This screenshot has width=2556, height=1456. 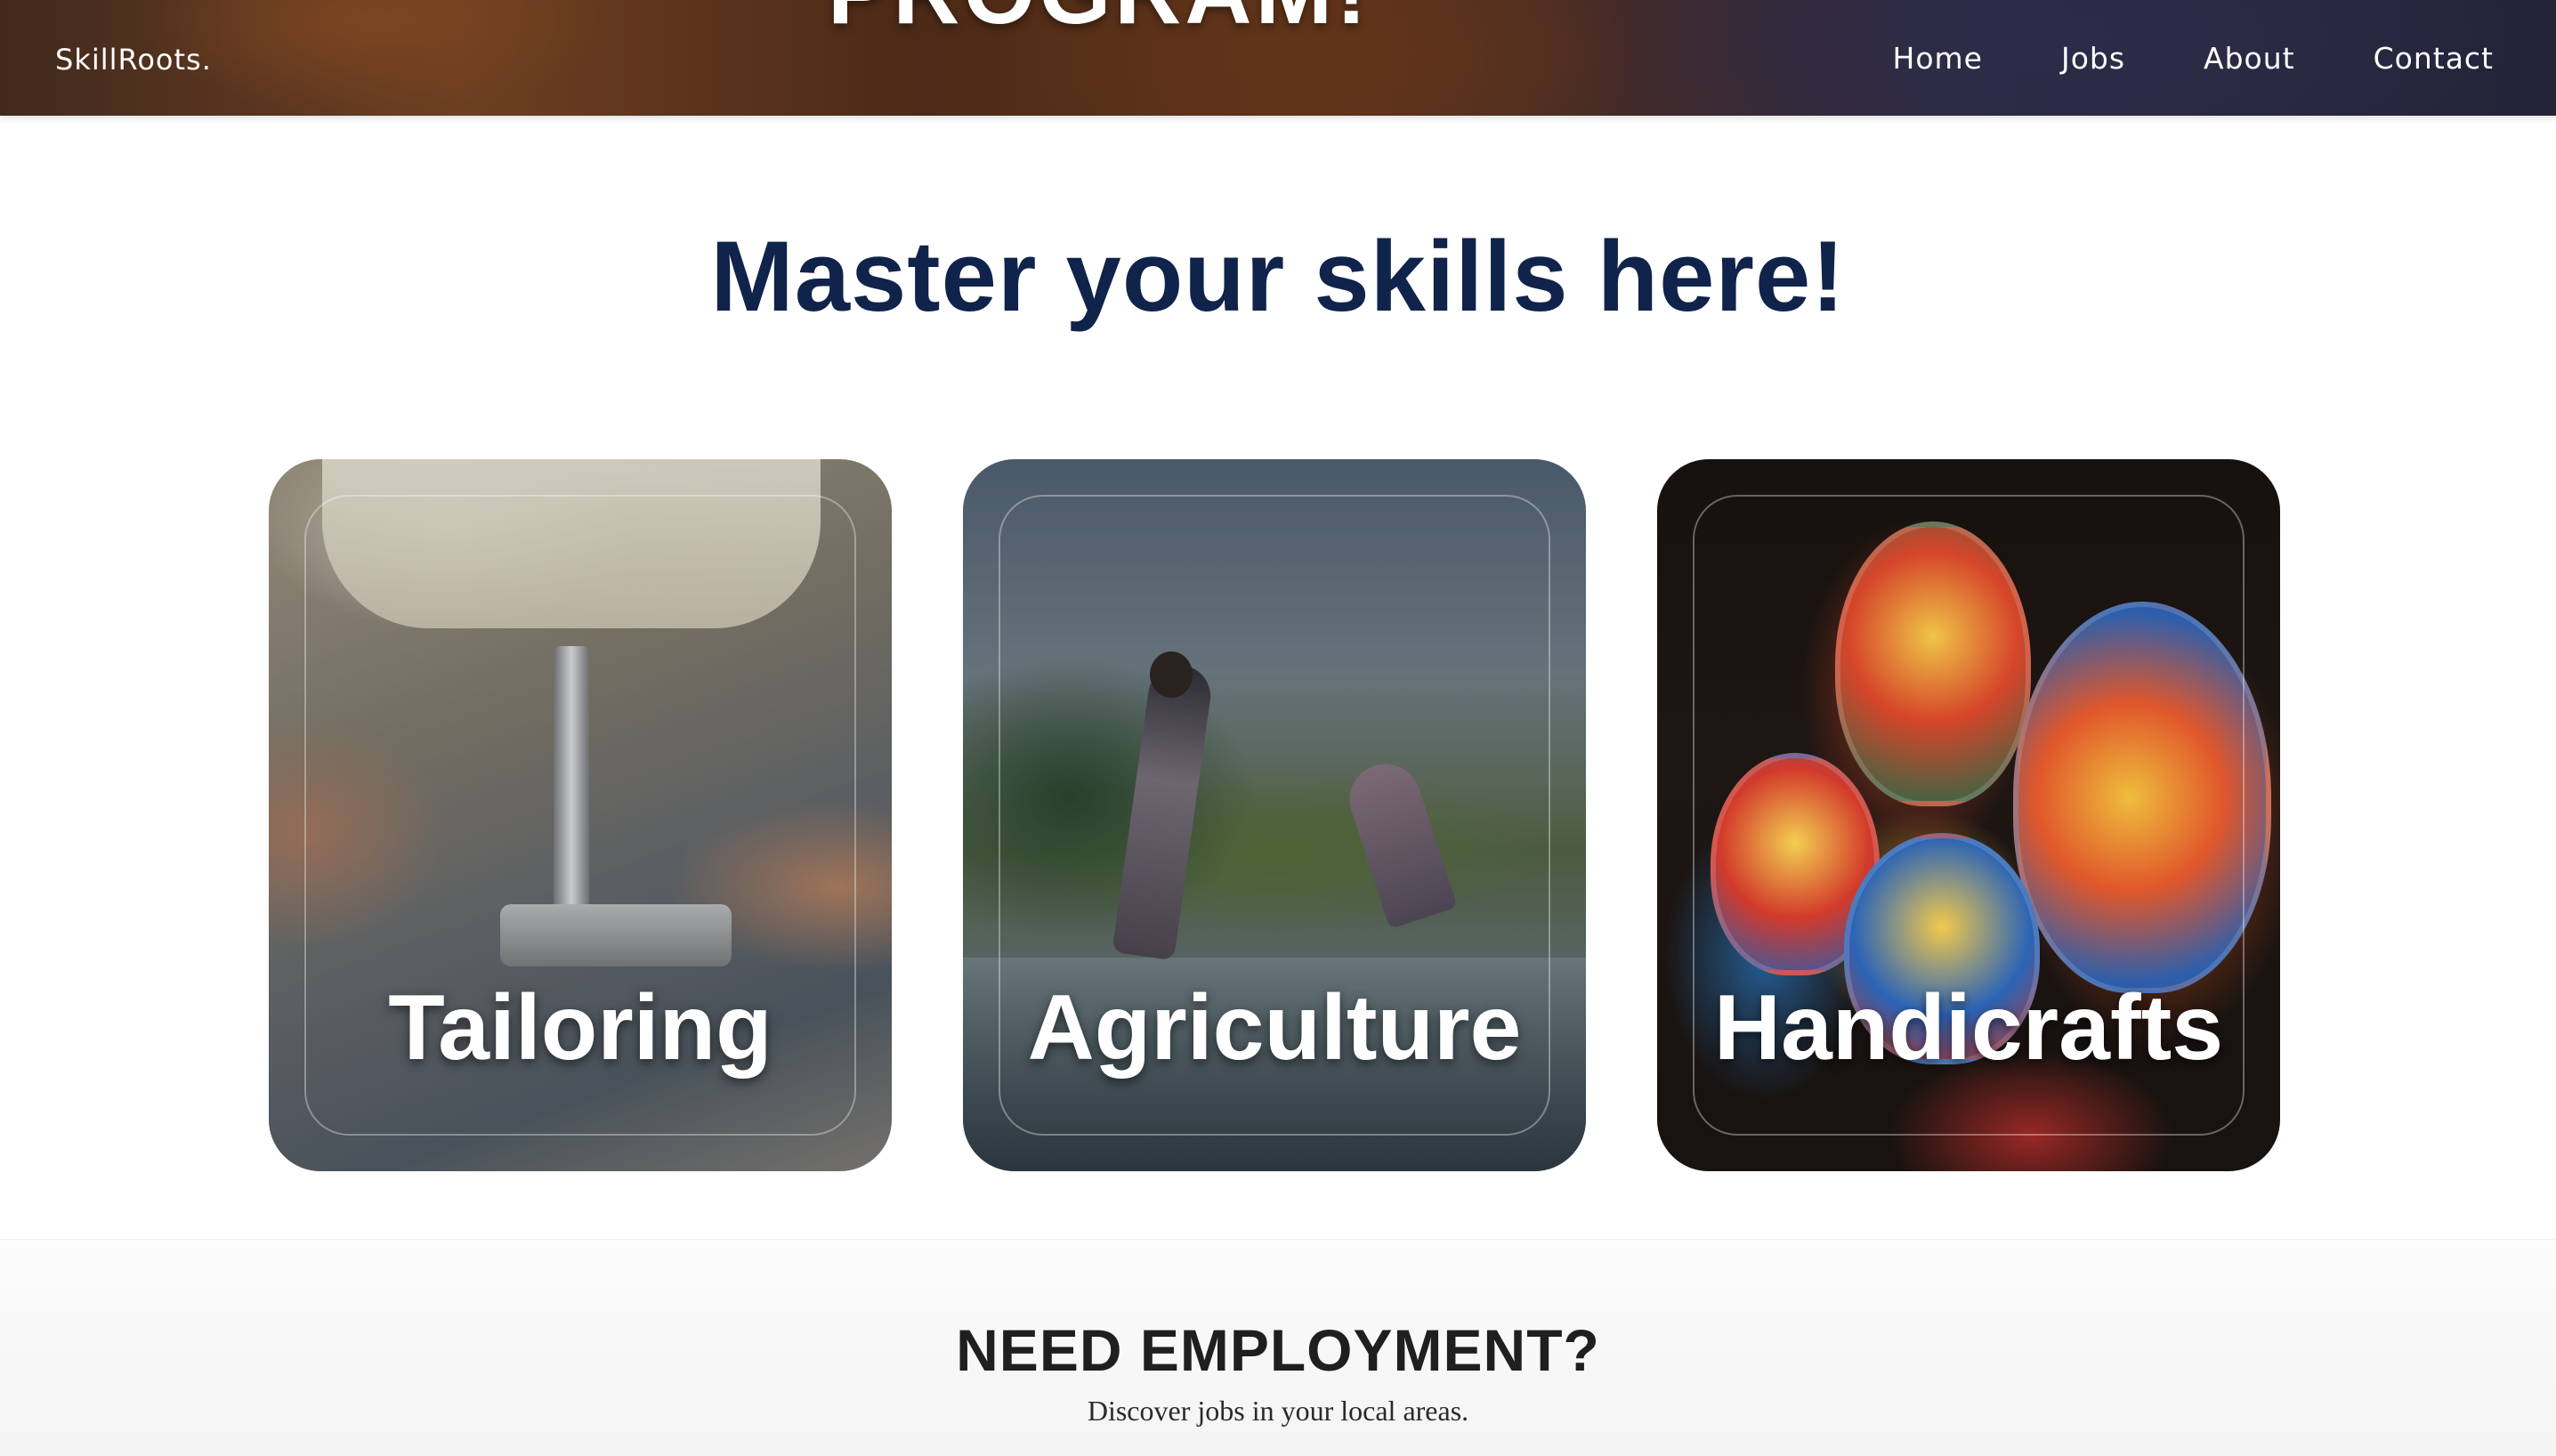 I want to click on skills-heading: Master your skills here!, so click(x=1278, y=276).